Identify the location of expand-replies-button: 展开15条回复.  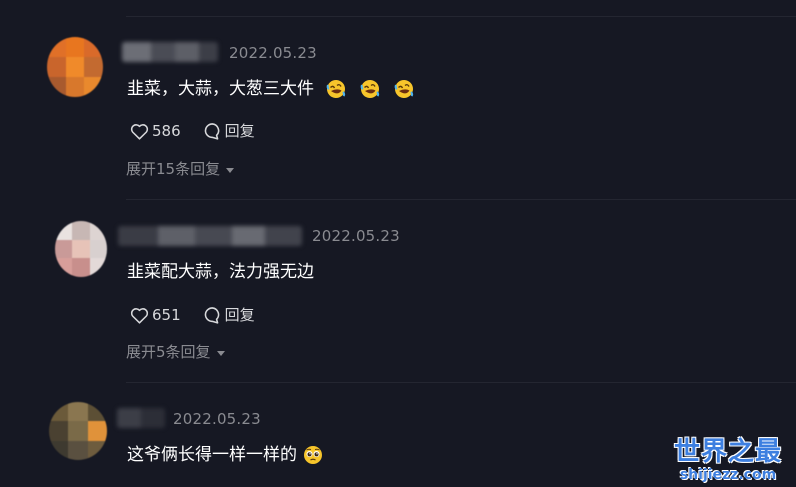
(180, 169).